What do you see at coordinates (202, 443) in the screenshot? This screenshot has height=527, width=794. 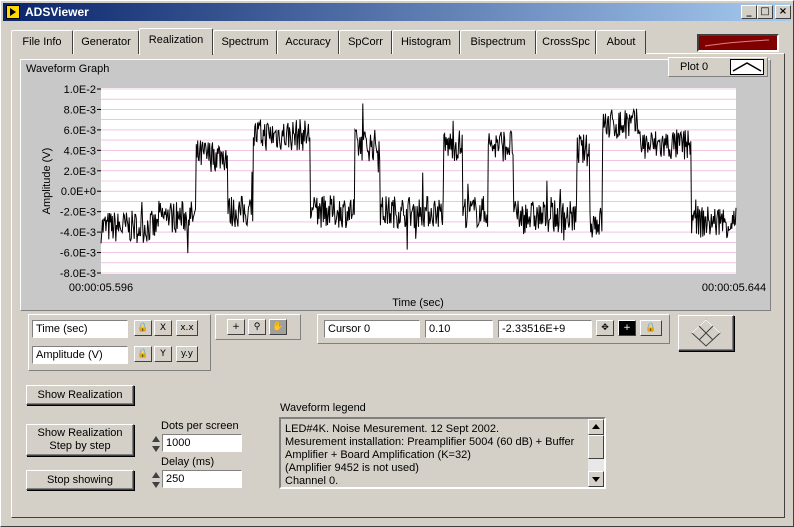 I see `dots-per-screen-field: 1000` at bounding box center [202, 443].